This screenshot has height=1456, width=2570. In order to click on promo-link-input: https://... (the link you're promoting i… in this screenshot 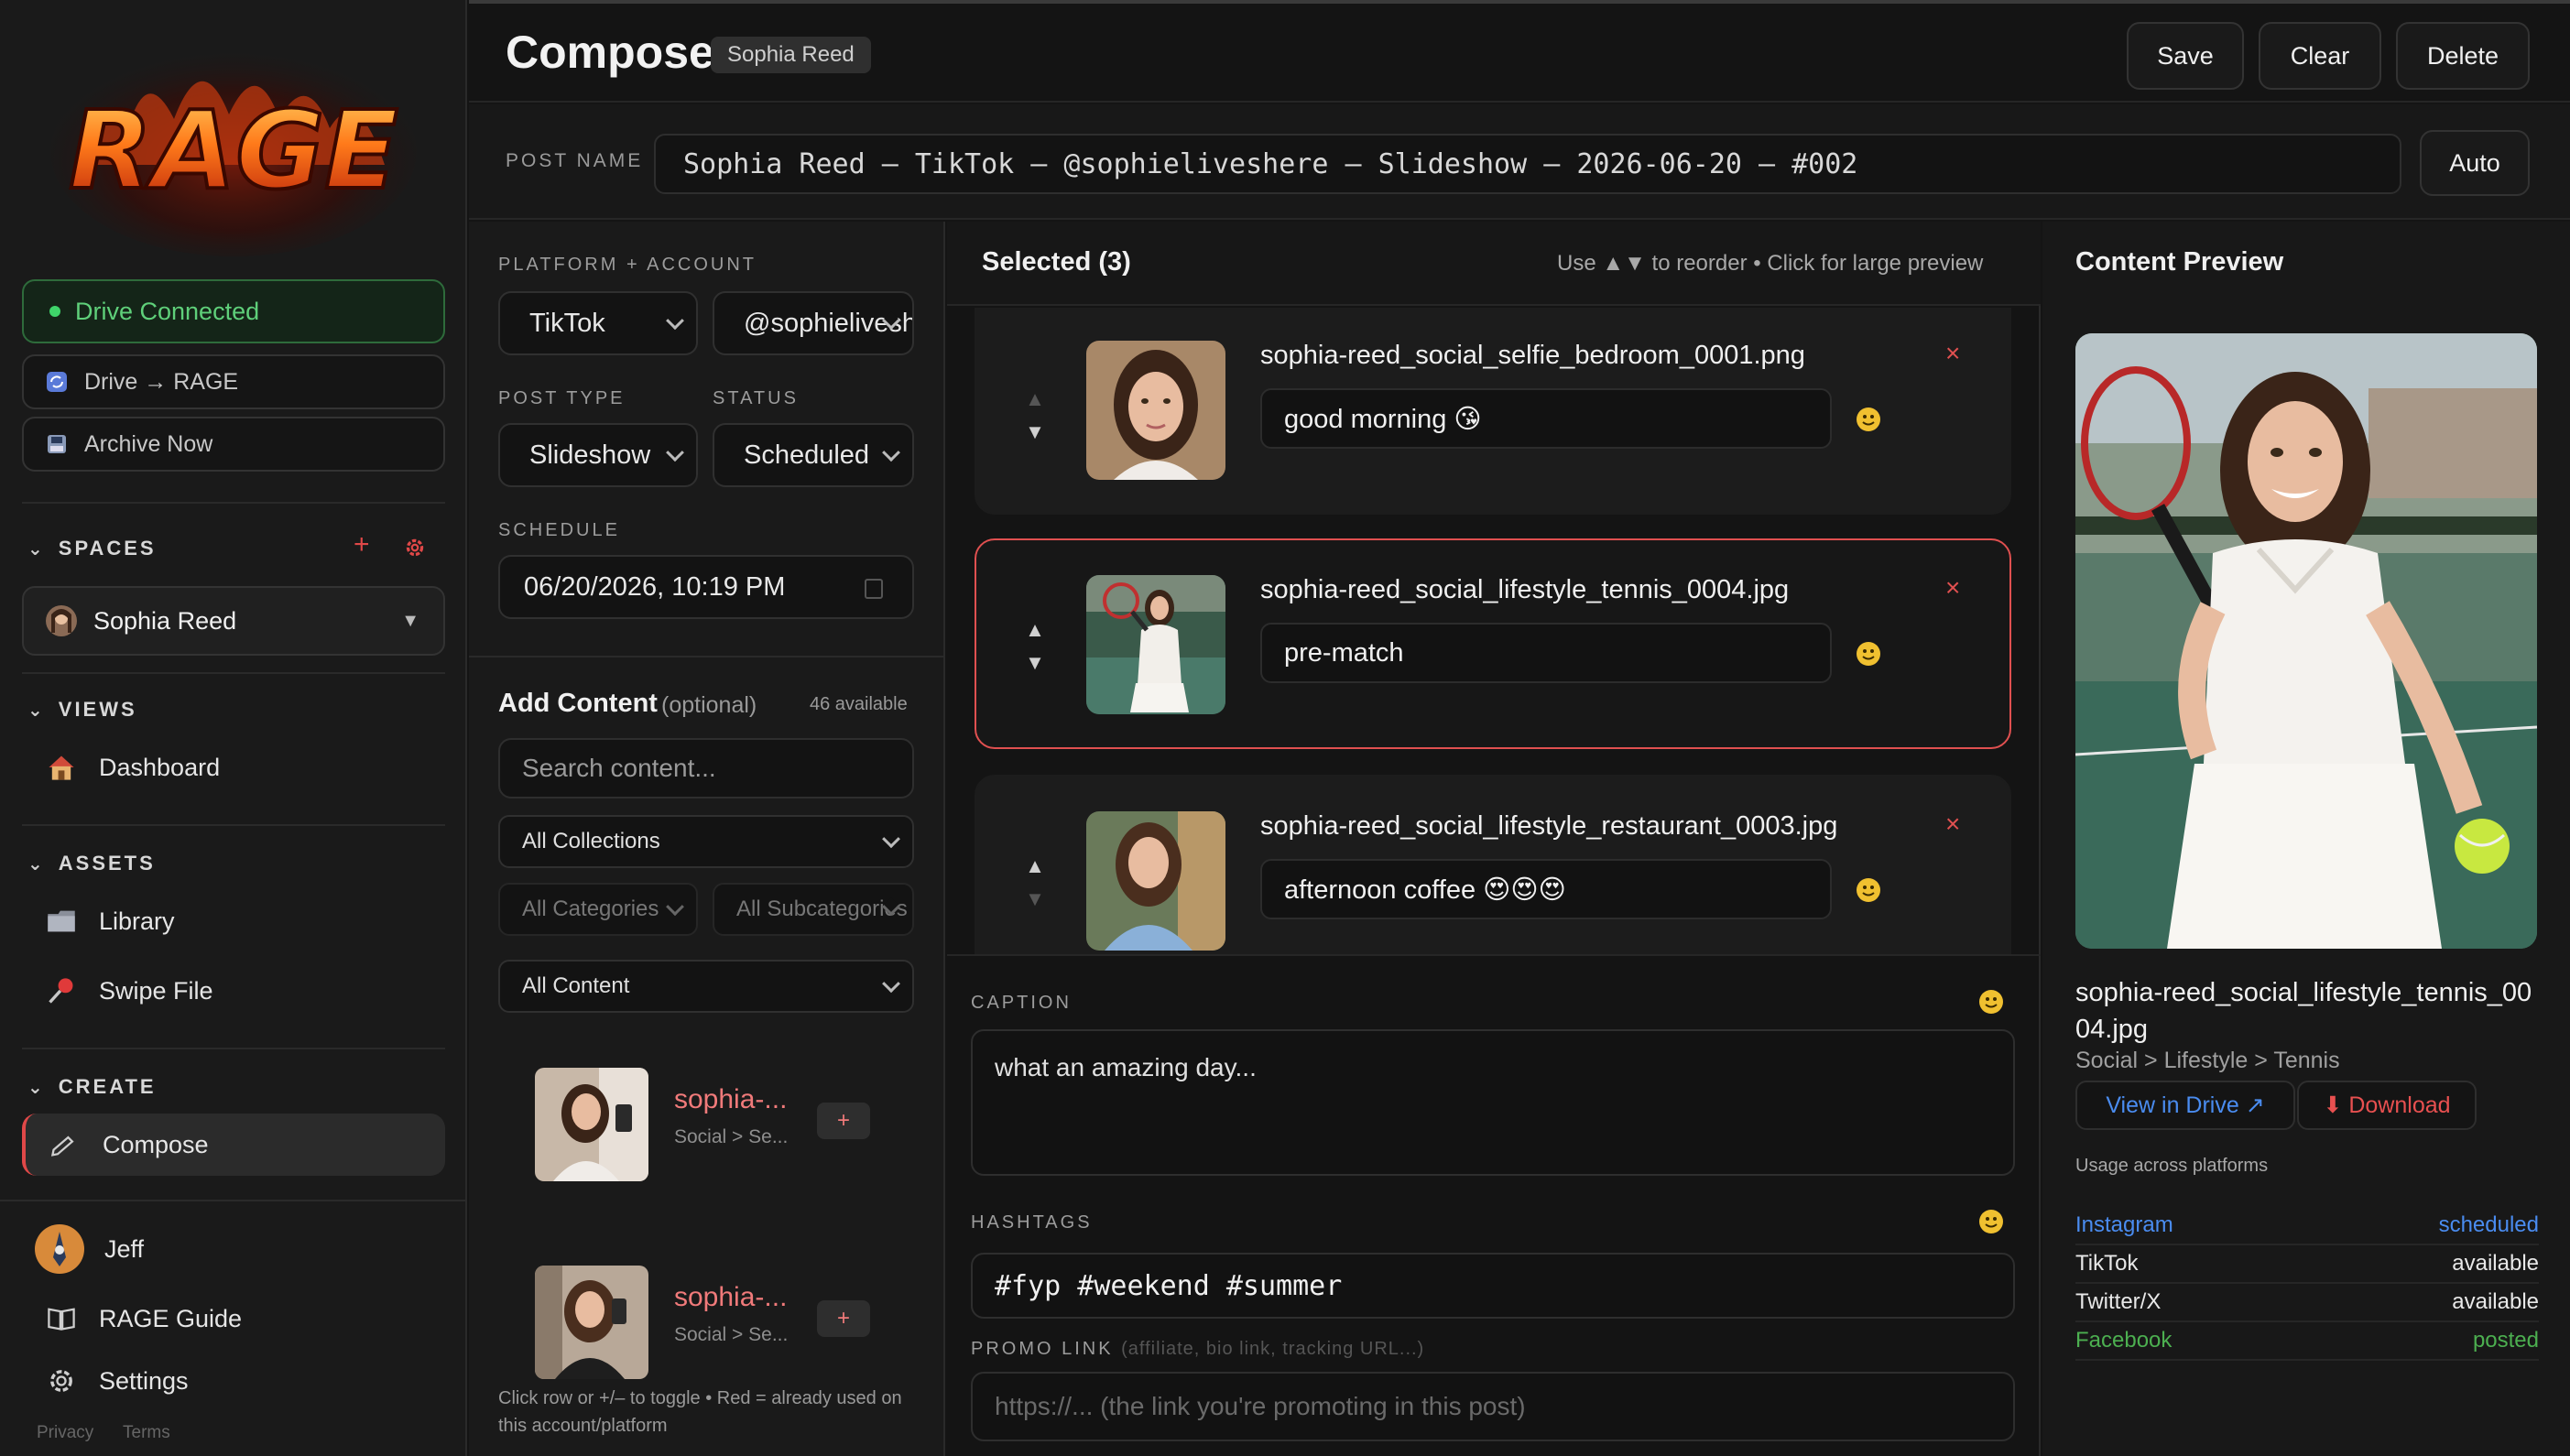, I will do `click(1493, 1406)`.